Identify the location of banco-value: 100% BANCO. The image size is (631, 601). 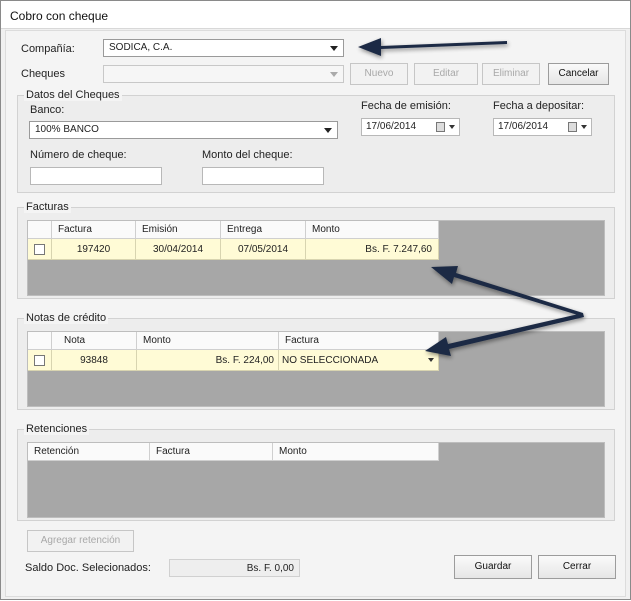
(67, 129).